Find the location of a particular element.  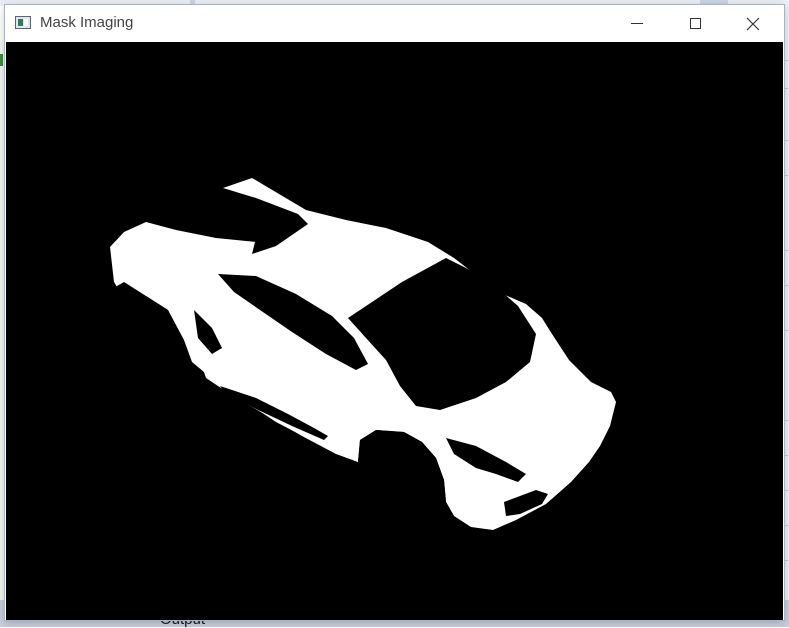

maximize-icon is located at coordinates (695, 23).